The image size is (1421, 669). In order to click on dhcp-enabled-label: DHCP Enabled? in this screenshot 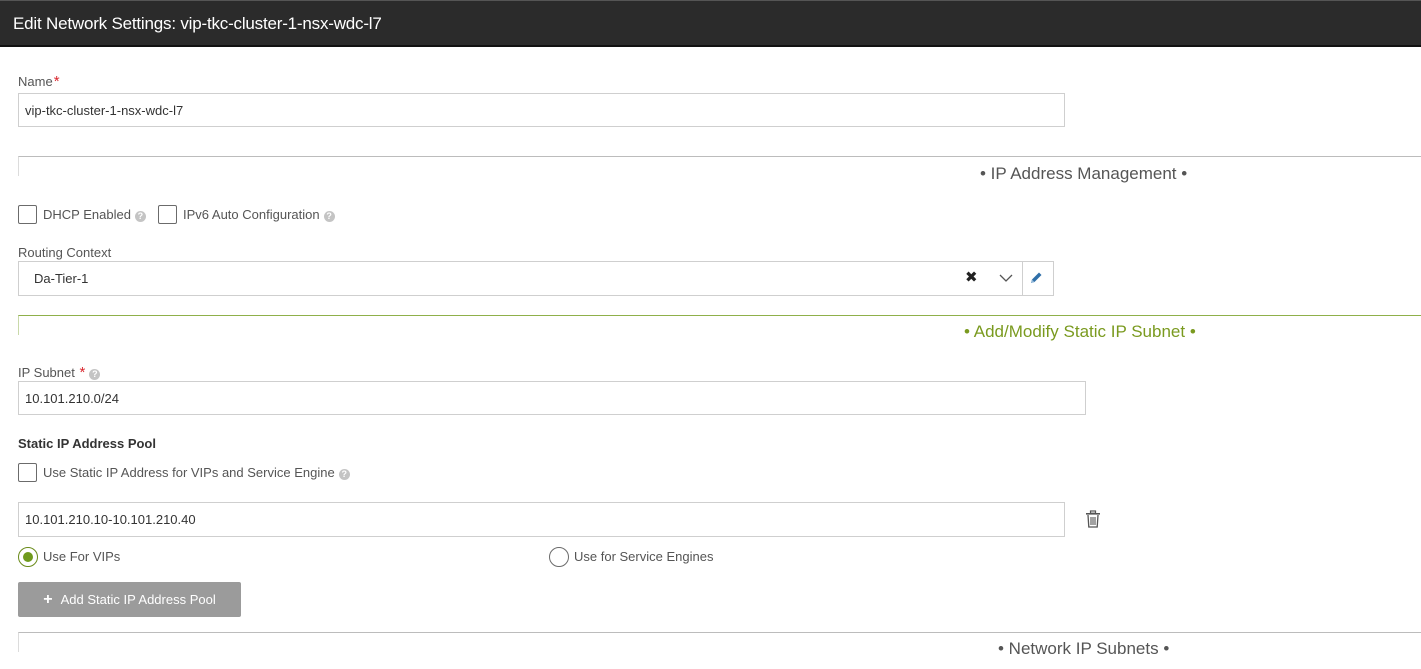, I will do `click(94, 214)`.